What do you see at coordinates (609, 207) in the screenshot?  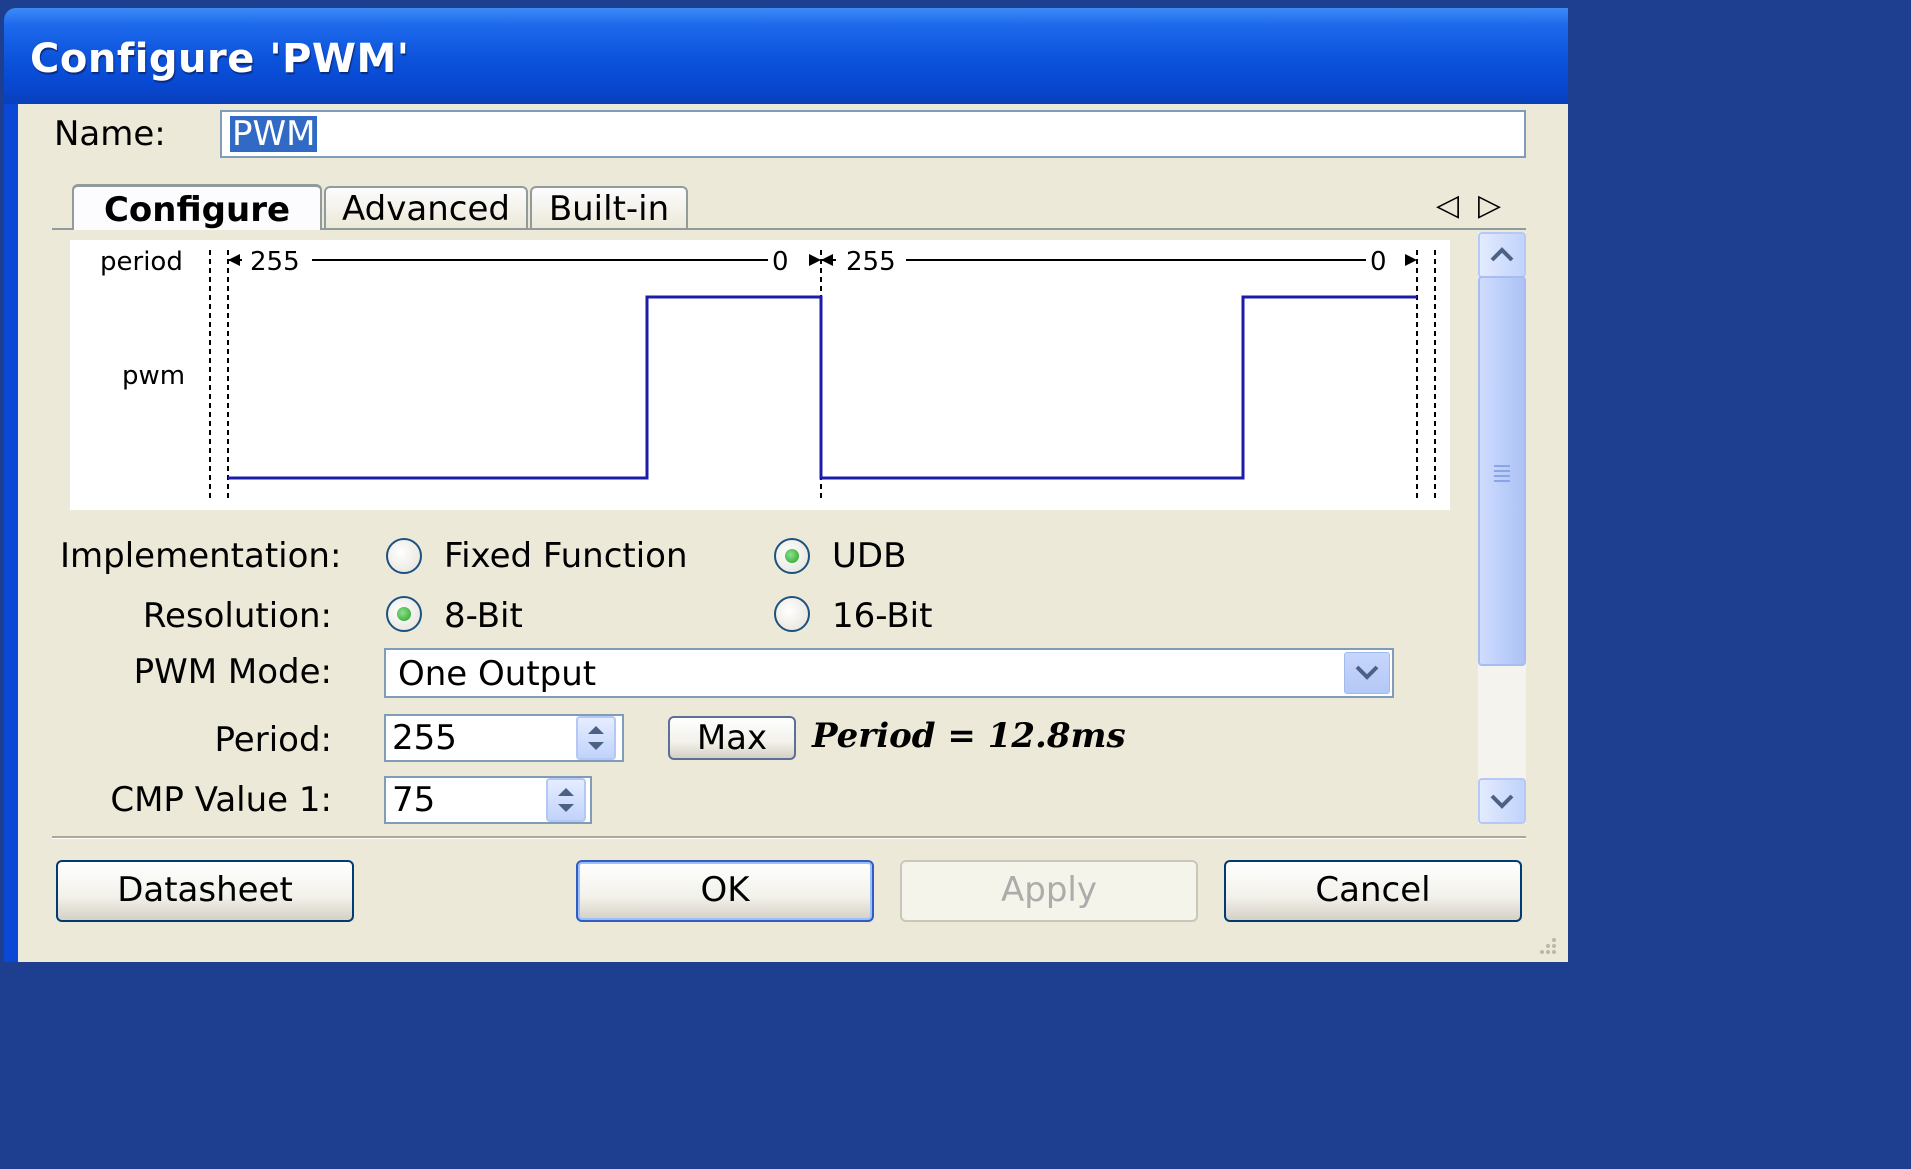 I see `tab-built-in: Built-in` at bounding box center [609, 207].